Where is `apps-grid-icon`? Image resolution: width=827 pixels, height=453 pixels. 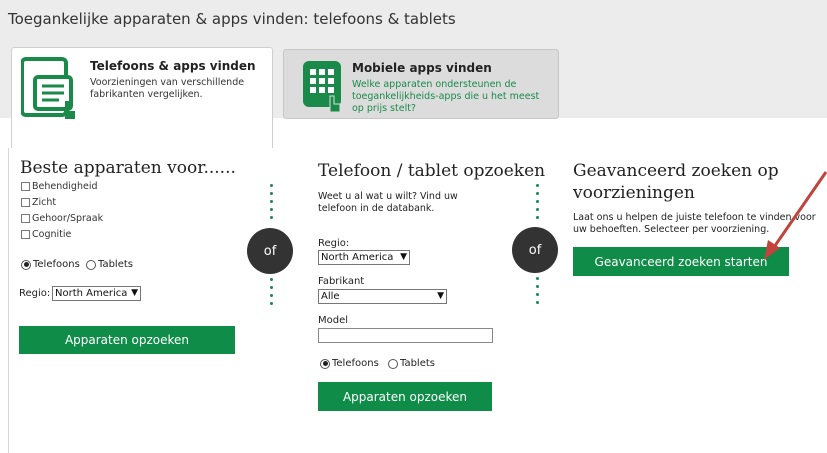
apps-grid-icon is located at coordinates (325, 88).